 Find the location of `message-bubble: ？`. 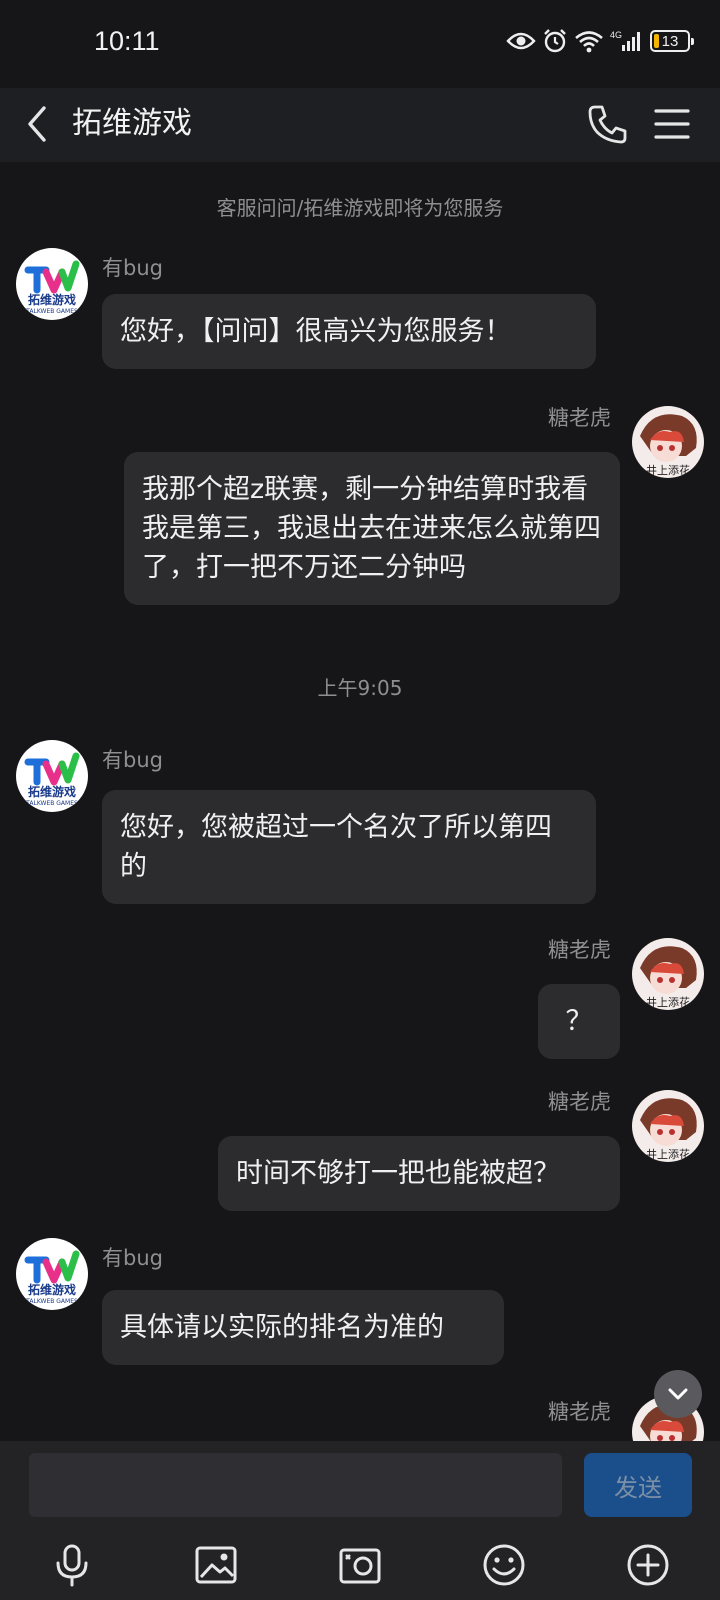

message-bubble: ？ is located at coordinates (579, 1021).